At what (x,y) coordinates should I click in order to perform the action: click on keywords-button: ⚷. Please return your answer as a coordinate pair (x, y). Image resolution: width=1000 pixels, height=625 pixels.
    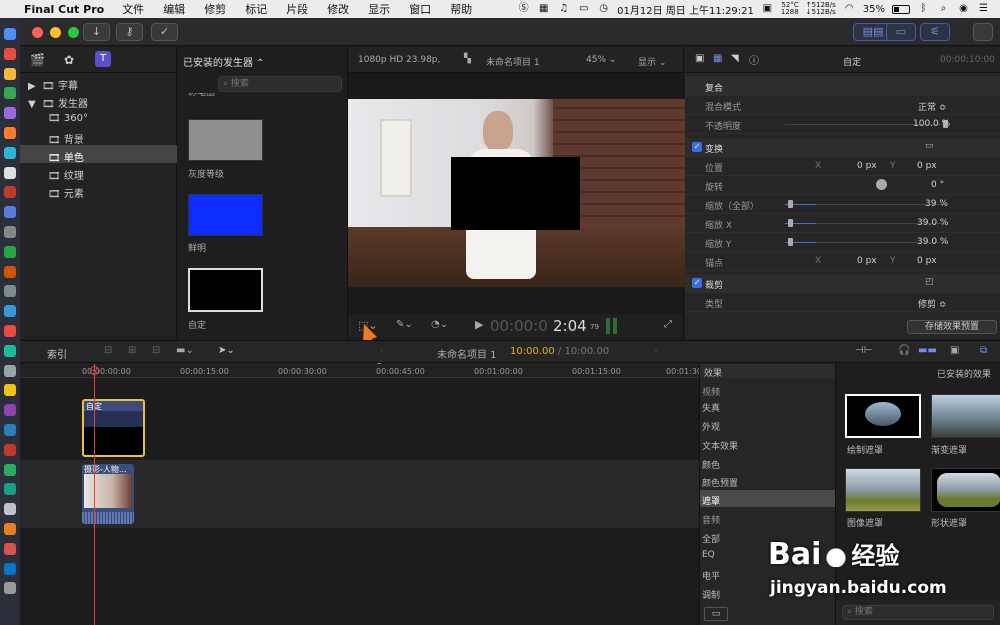
    Looking at the image, I should click on (129, 32).